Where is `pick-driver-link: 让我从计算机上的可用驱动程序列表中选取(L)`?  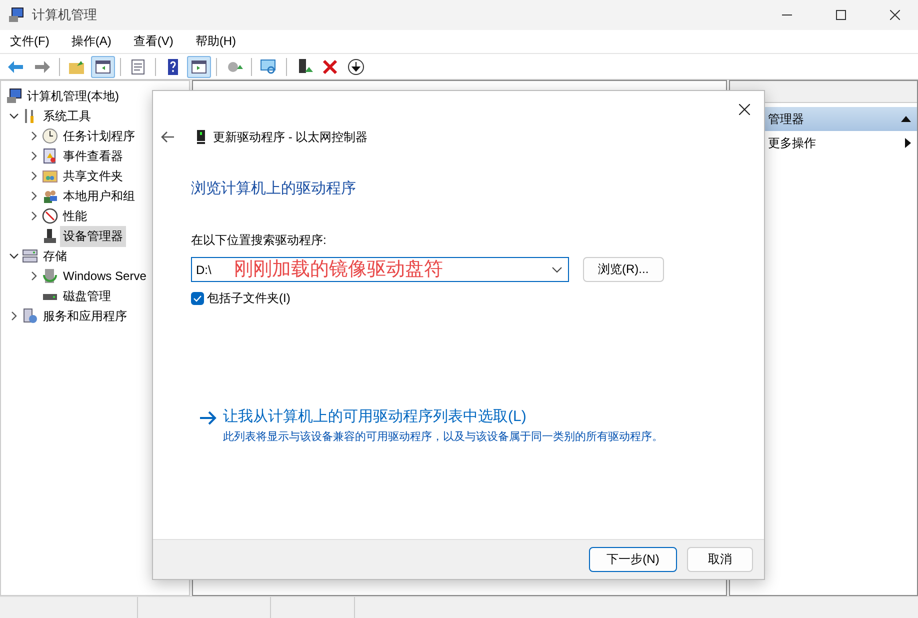 pick-driver-link: 让我从计算机上的可用驱动程序列表中选取(L) is located at coordinates (463, 416).